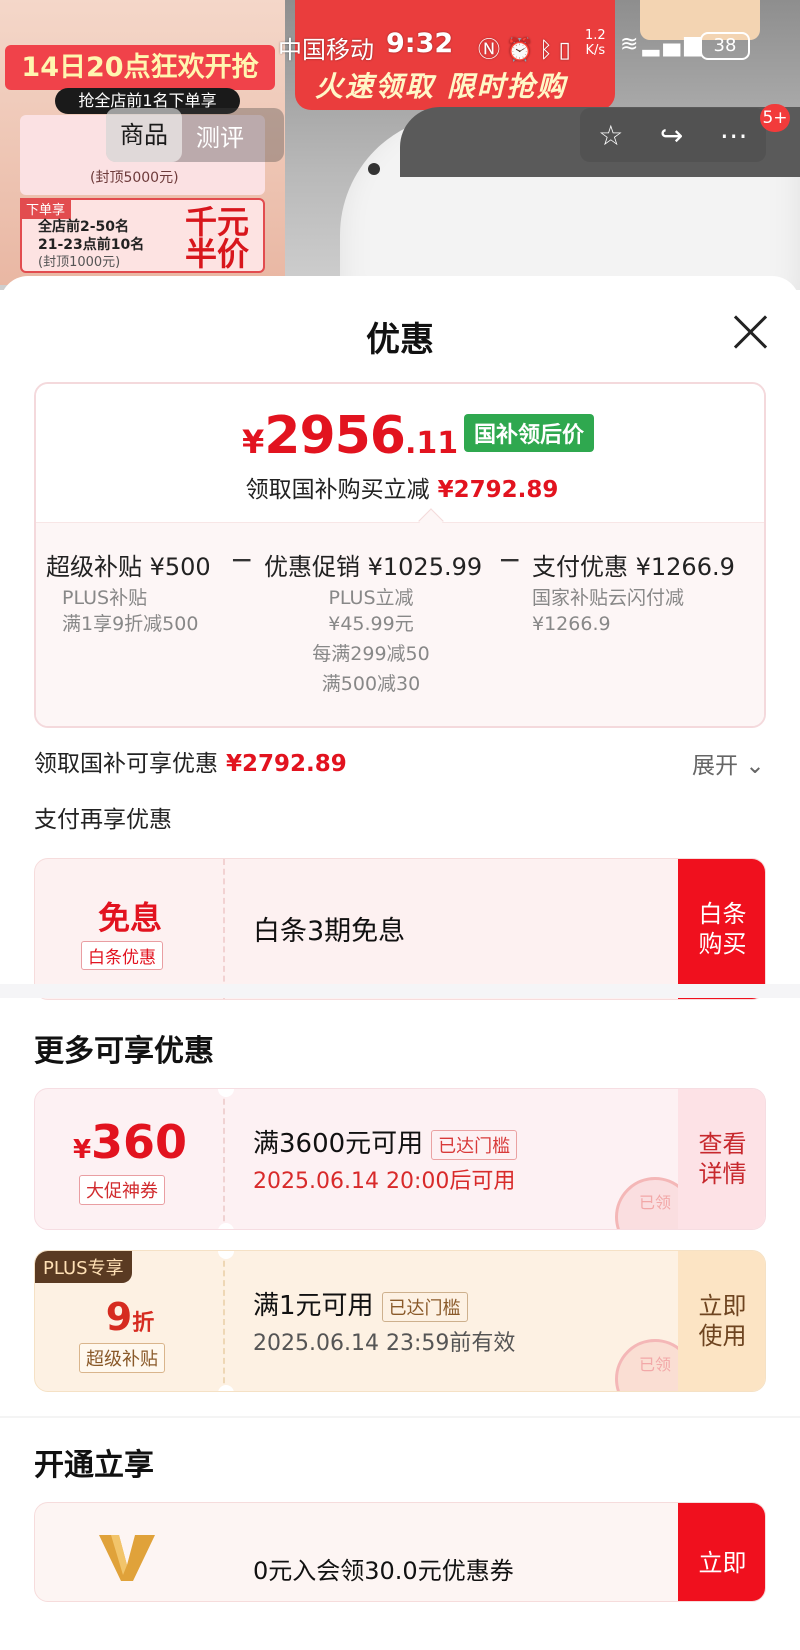 This screenshot has height=1650, width=800. Describe the element at coordinates (383, 1571) in the screenshot. I see `membership-offer-text: 0元入会领30.0元优惠券` at that location.